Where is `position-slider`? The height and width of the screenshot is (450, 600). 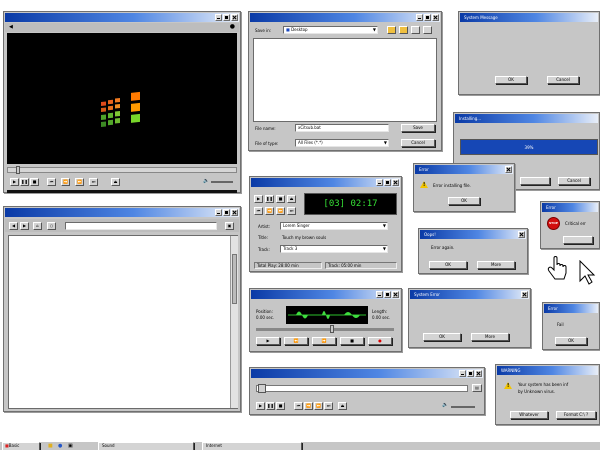
position-slider is located at coordinates (362, 388).